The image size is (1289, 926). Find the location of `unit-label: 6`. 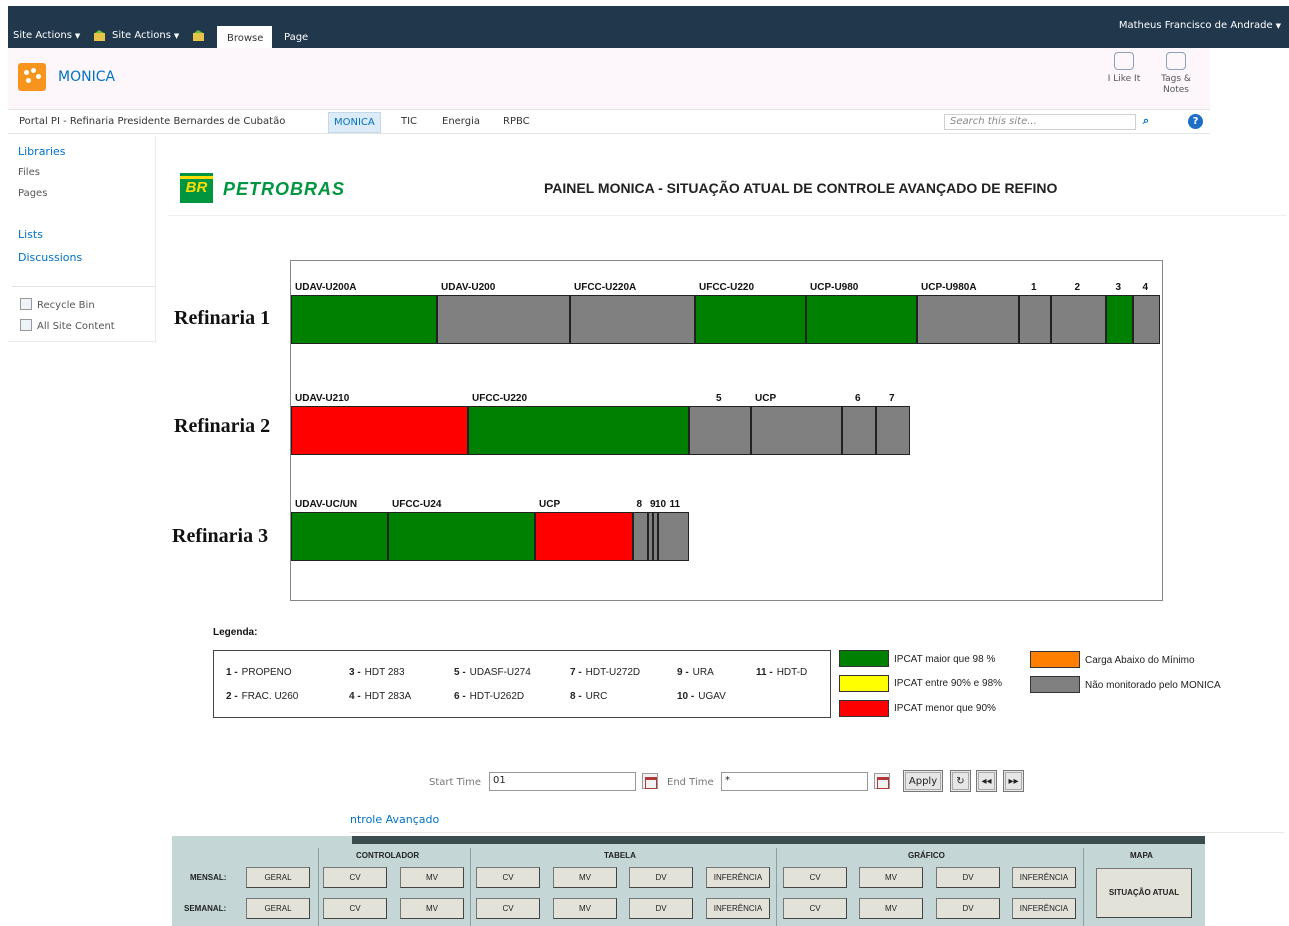

unit-label: 6 is located at coordinates (858, 398).